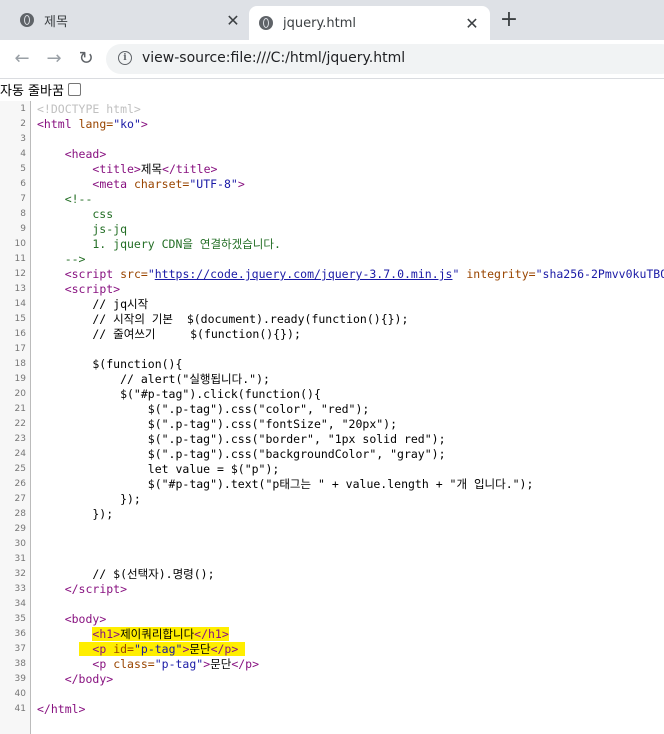 This screenshot has width=664, height=734. What do you see at coordinates (20, 529) in the screenshot?
I see `line-number: 29` at bounding box center [20, 529].